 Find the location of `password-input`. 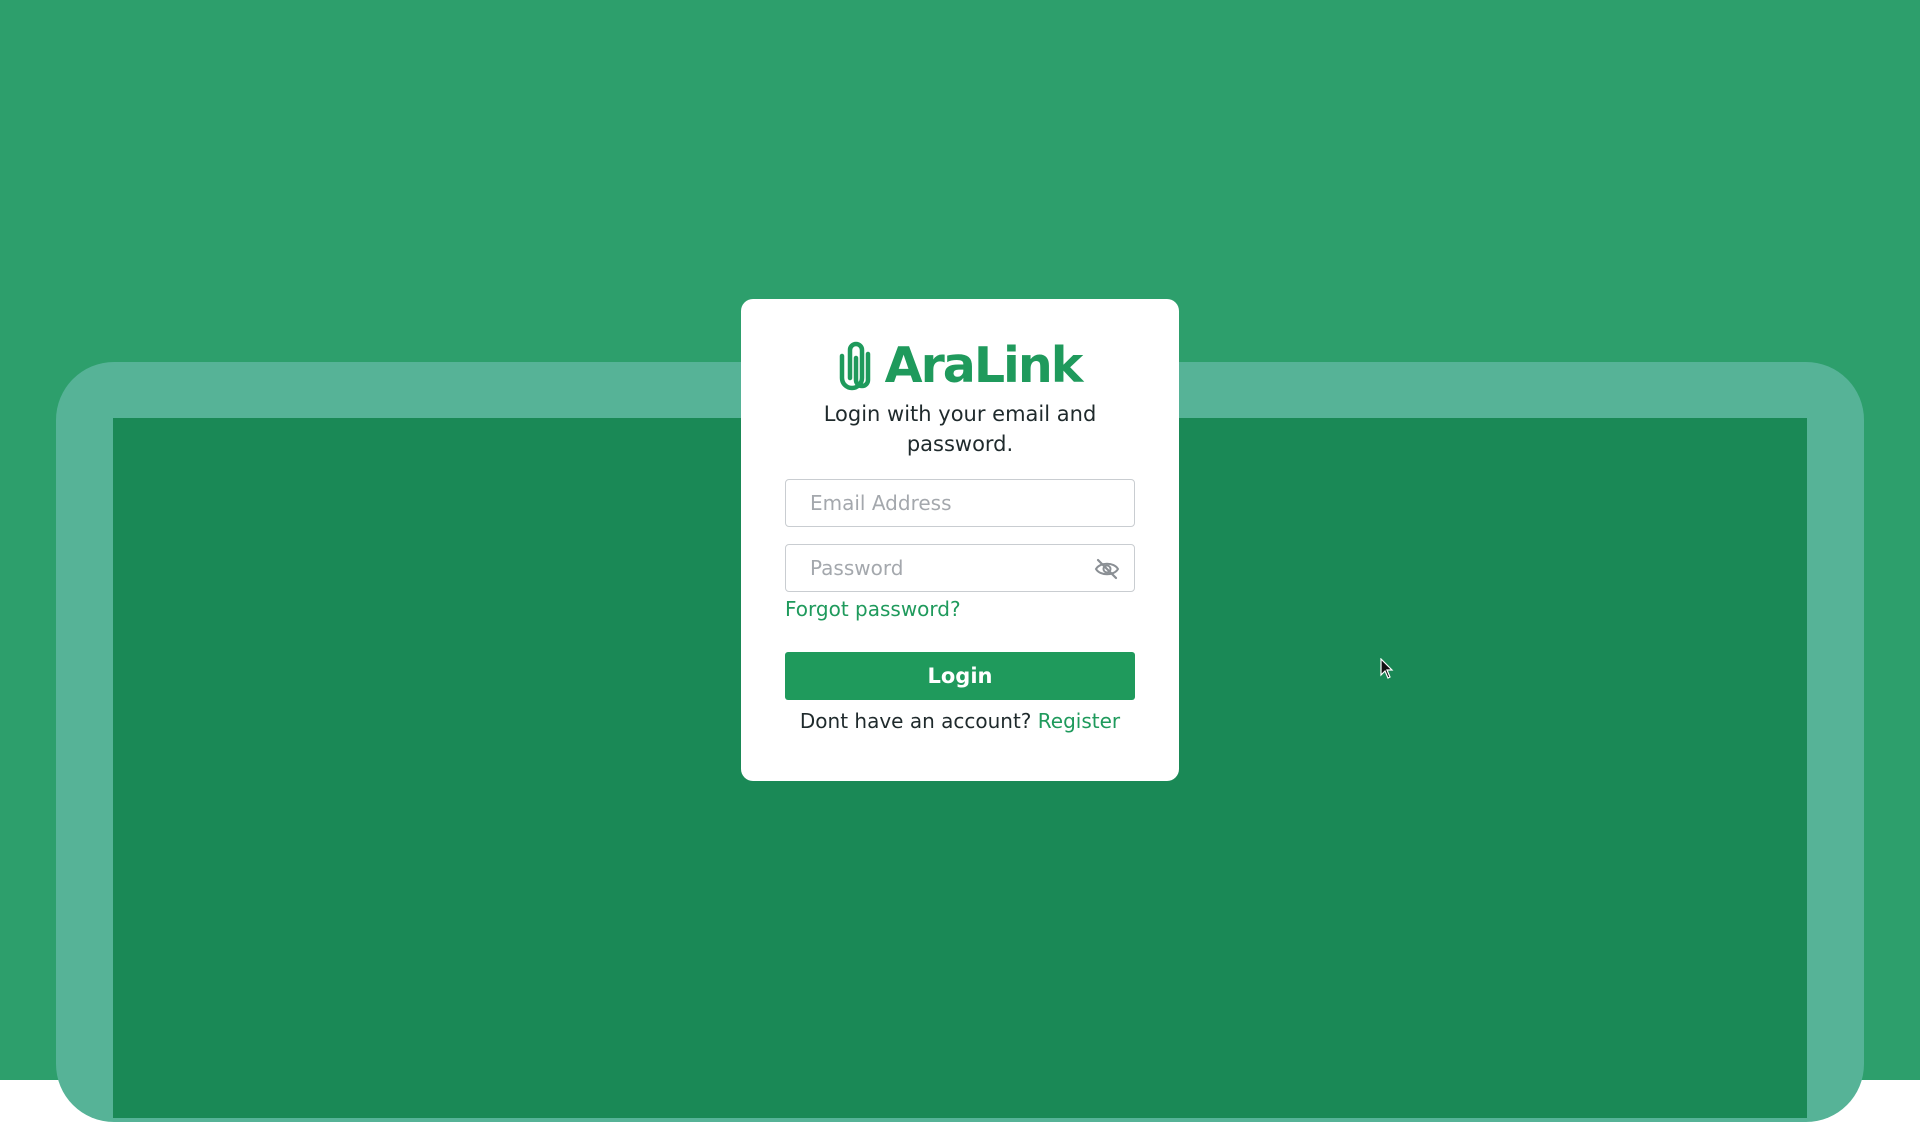

password-input is located at coordinates (960, 568).